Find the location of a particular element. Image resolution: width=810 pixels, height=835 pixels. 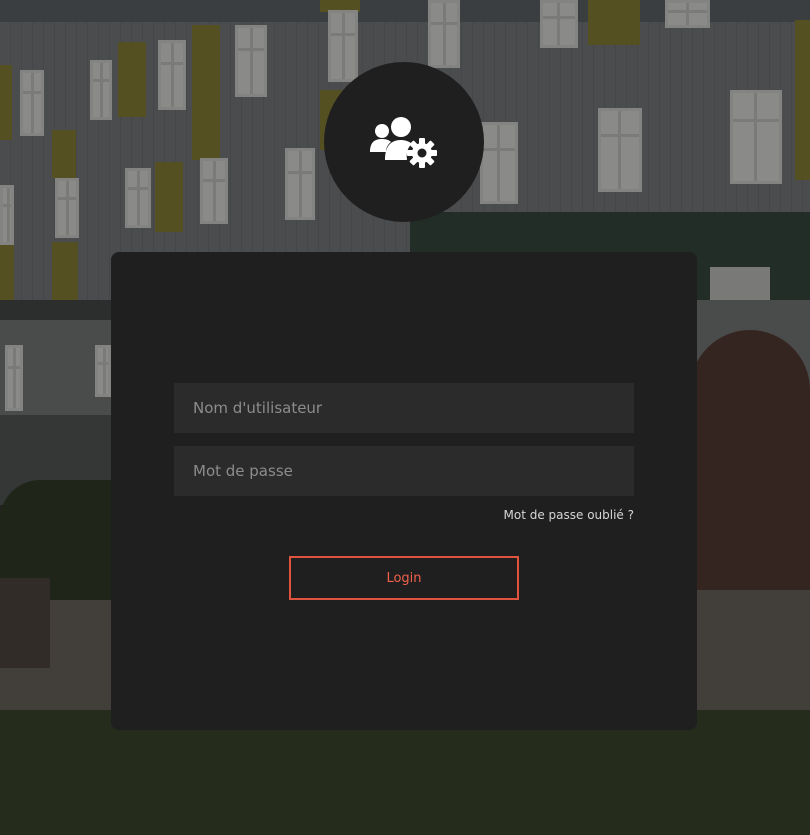

users-gear-icon is located at coordinates (403, 142).